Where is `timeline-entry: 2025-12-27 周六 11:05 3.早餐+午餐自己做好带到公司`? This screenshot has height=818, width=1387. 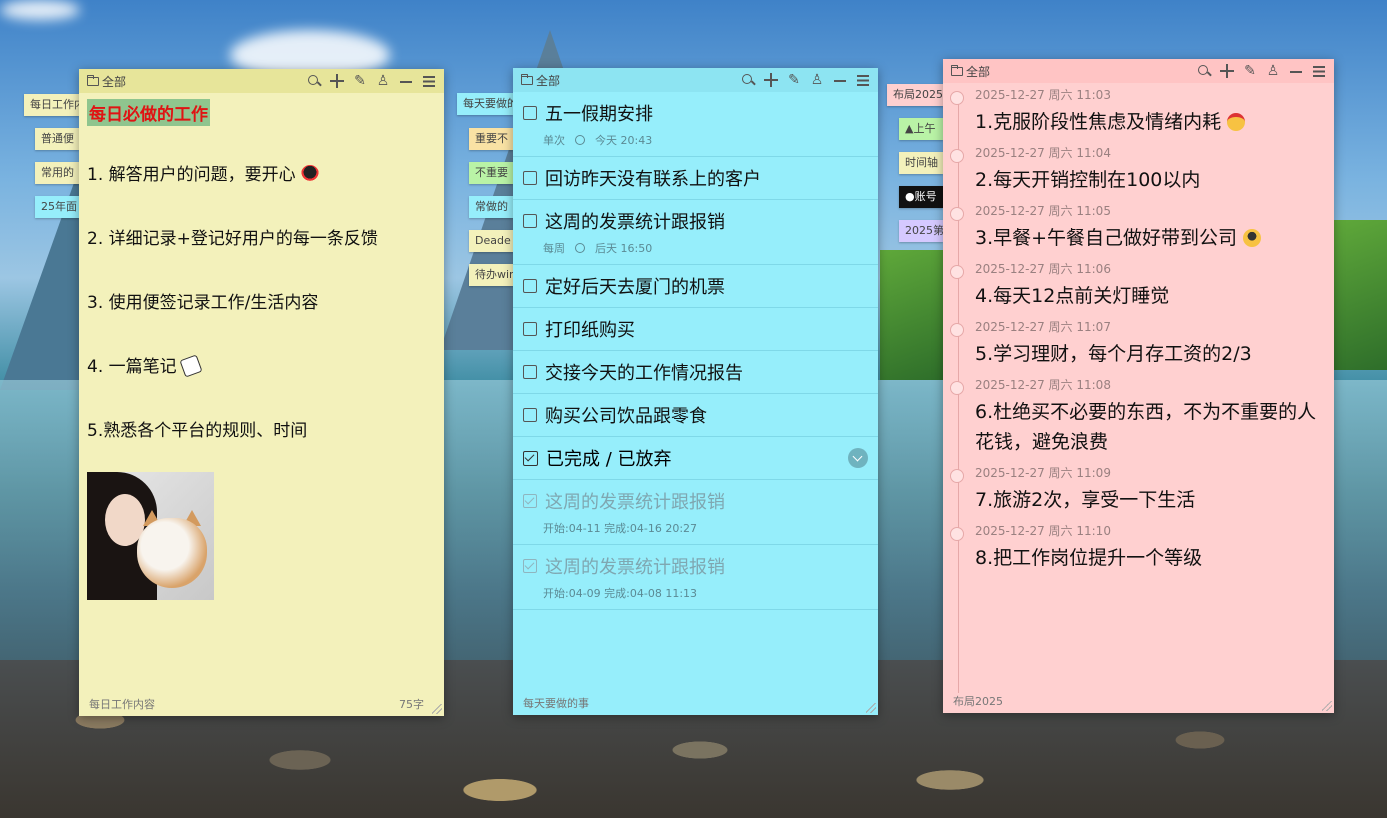
timeline-entry: 2025-12-27 周六 11:05 3.早餐+午餐自己做好带到公司 is located at coordinates (1137, 228).